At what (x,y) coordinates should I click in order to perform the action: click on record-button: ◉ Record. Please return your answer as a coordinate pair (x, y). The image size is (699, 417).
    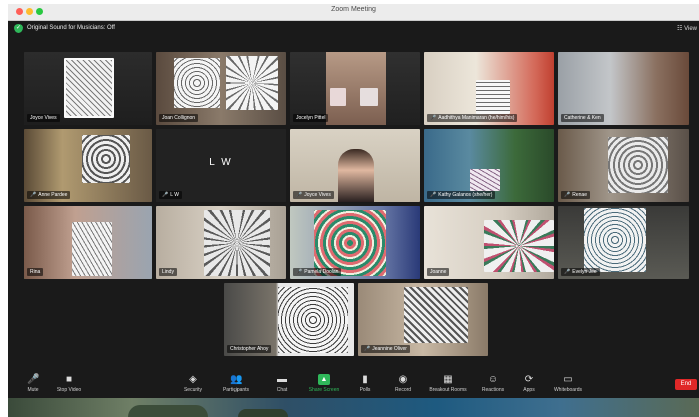
    Looking at the image, I should click on (403, 383).